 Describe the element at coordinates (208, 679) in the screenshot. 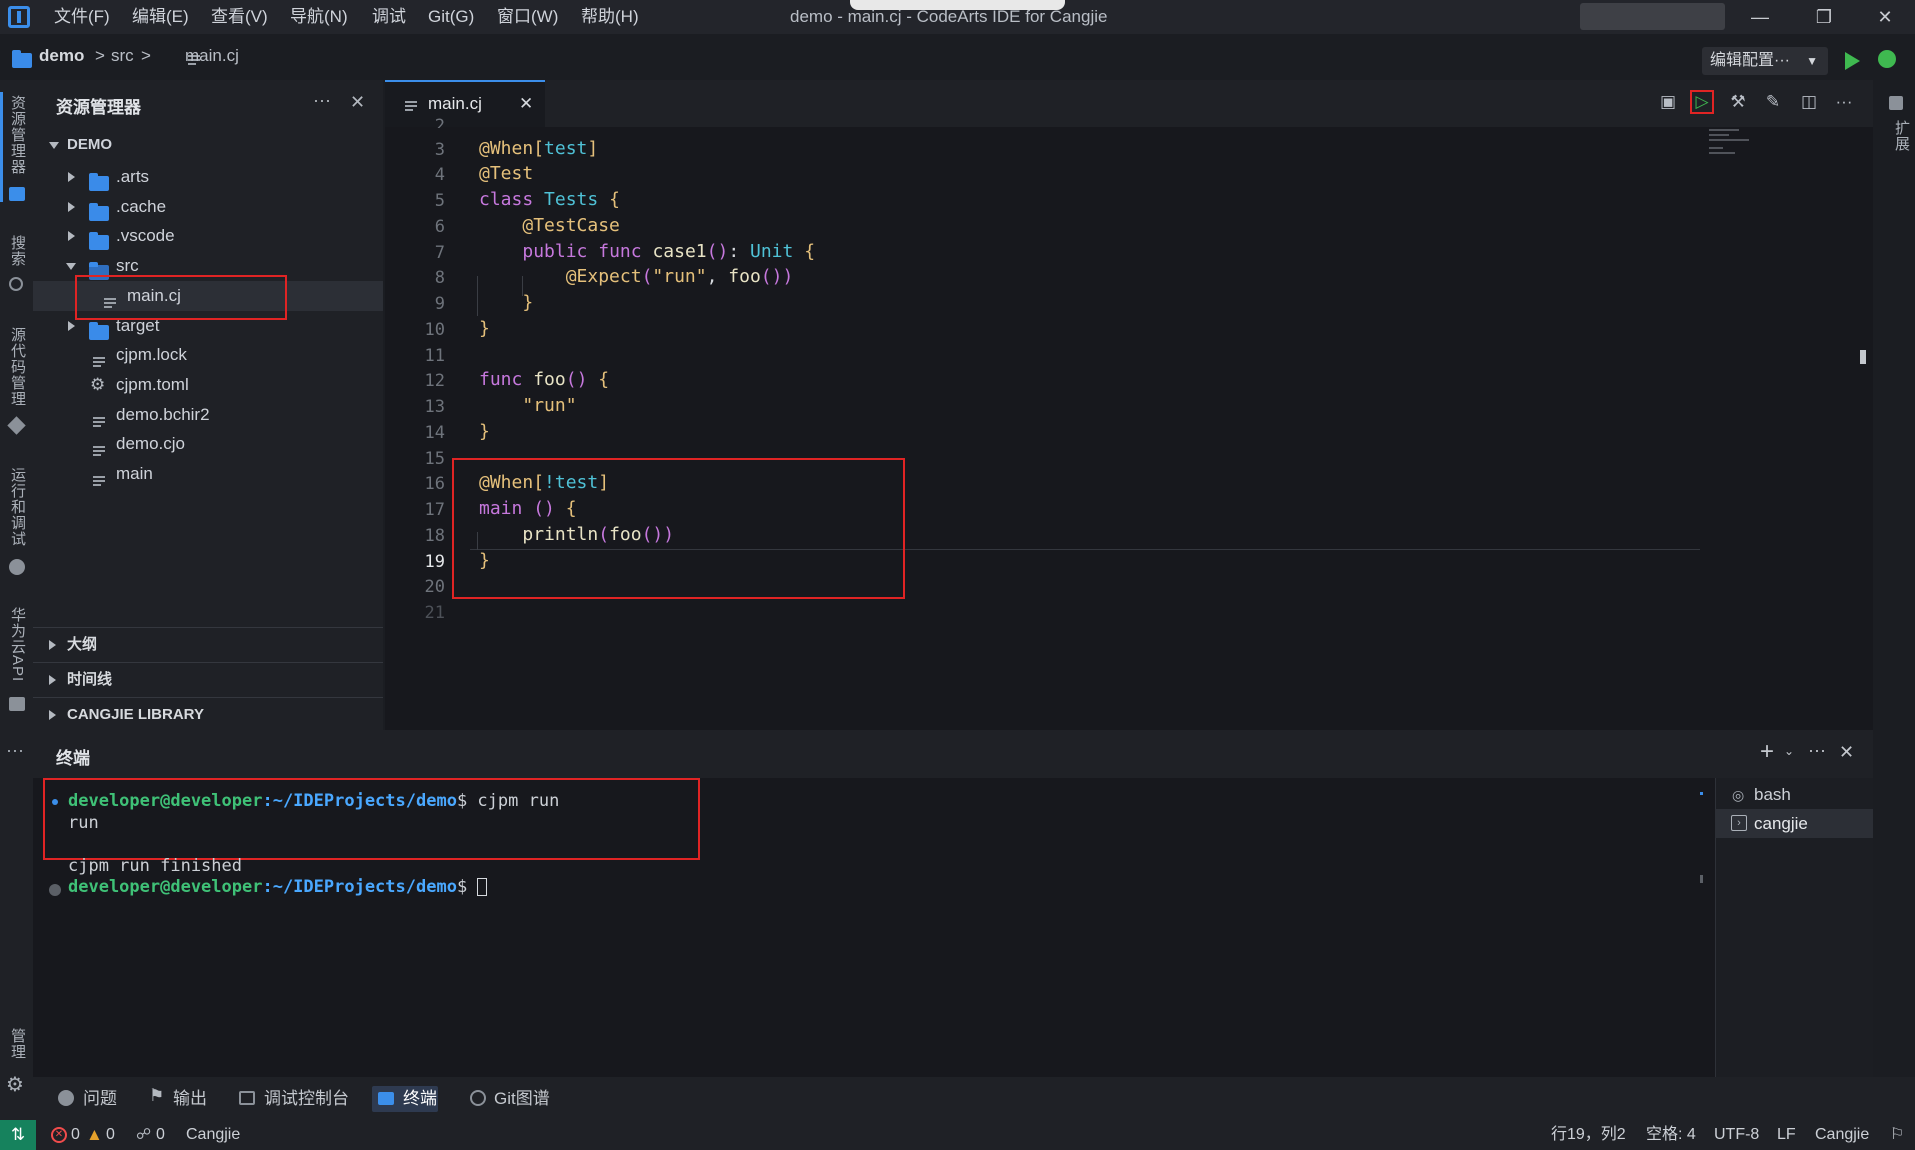

I see `section-timeline: 时间线` at that location.